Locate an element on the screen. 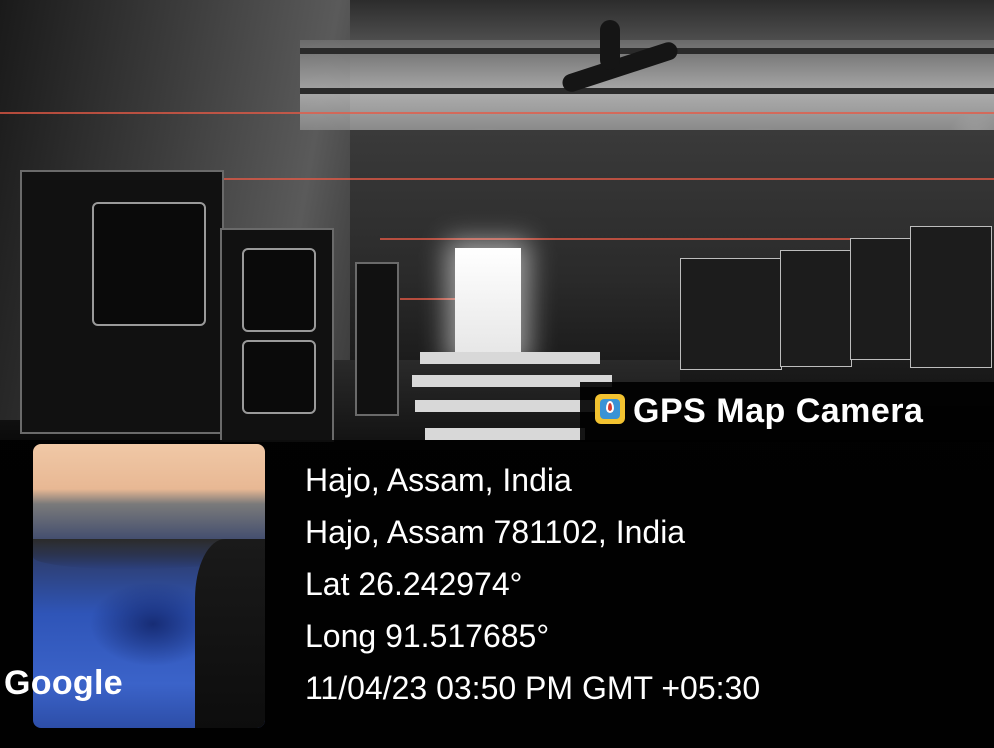 This screenshot has height=748, width=994. address-line: Hajo, Assam 781102, India is located at coordinates (495, 532).